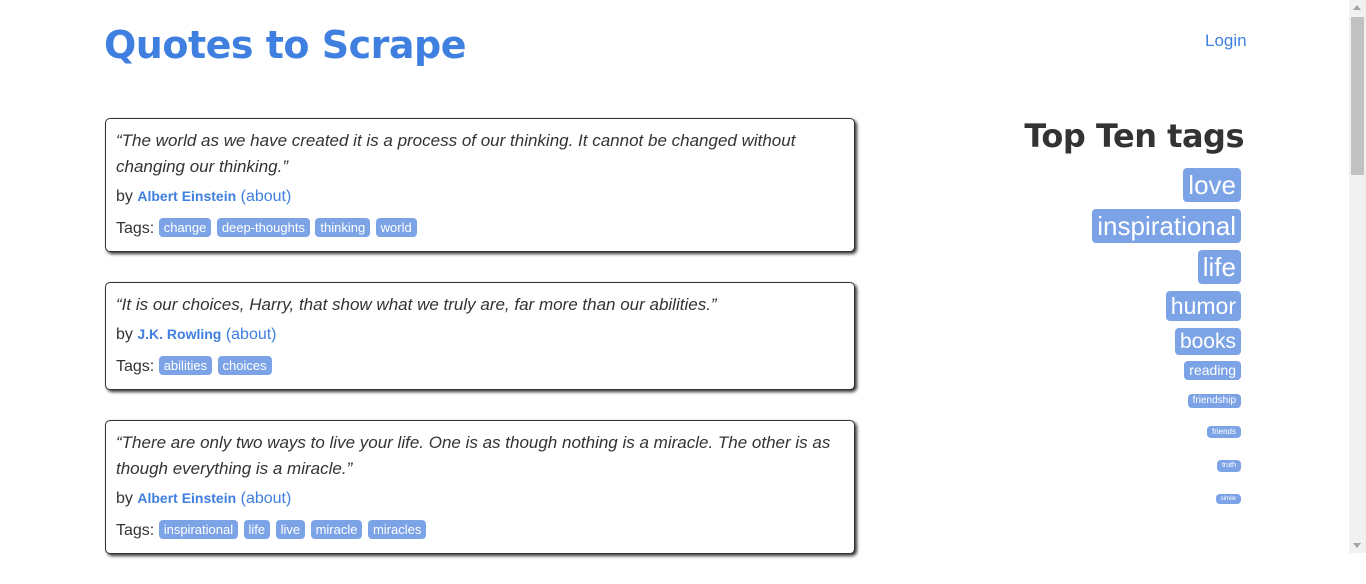 The image size is (1366, 584). Describe the element at coordinates (1223, 432) in the screenshot. I see `top-tag-friends: friends` at that location.